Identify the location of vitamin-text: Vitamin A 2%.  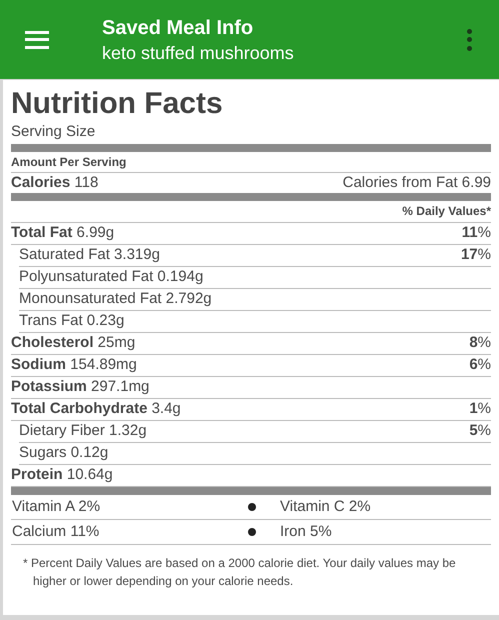
(56, 506).